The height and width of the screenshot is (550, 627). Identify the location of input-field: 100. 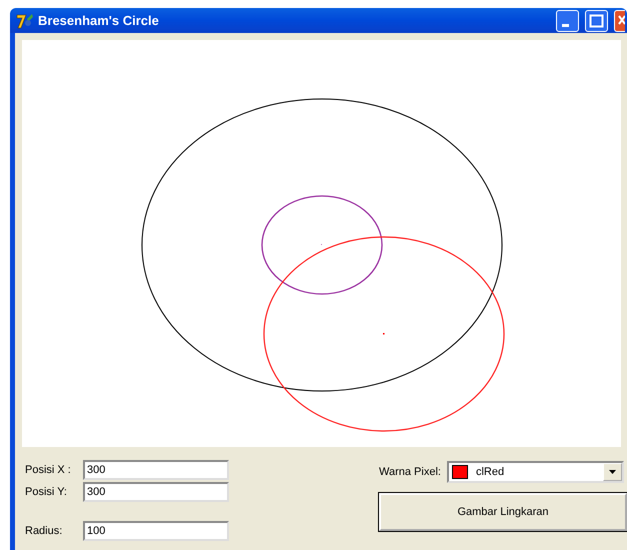
(156, 531).